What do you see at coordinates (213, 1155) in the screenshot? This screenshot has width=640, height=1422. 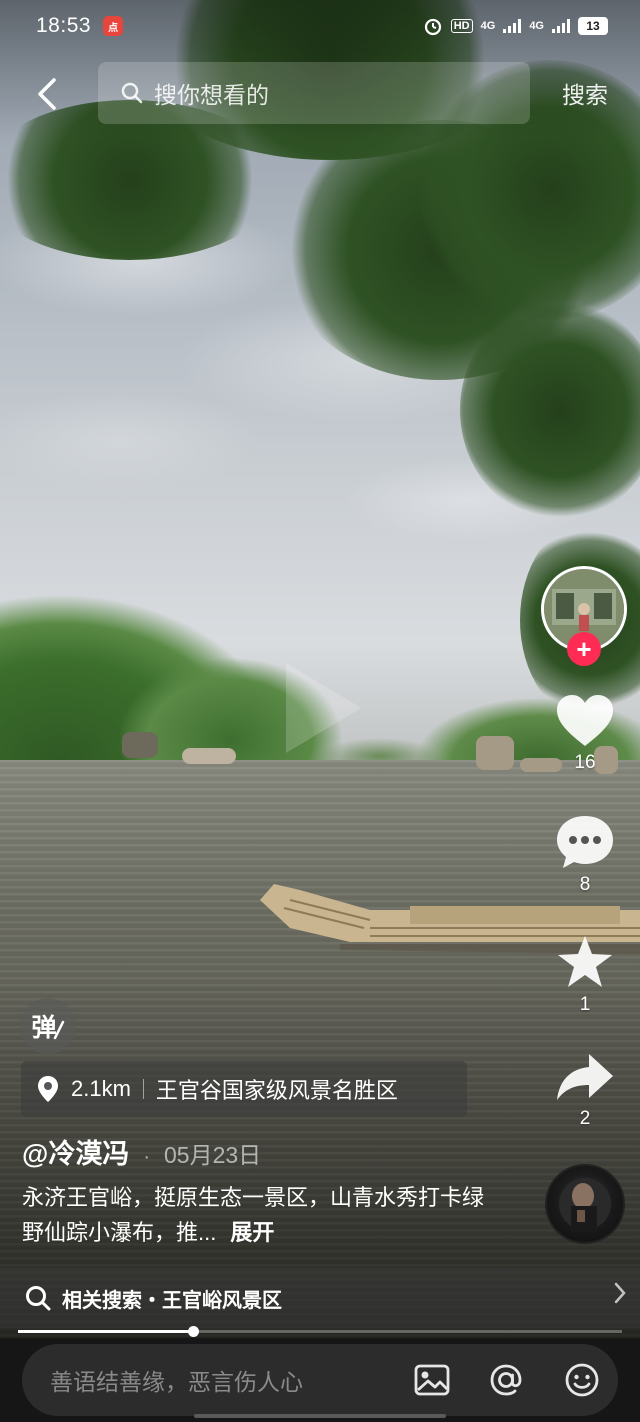 I see `post-date: 05月23日` at bounding box center [213, 1155].